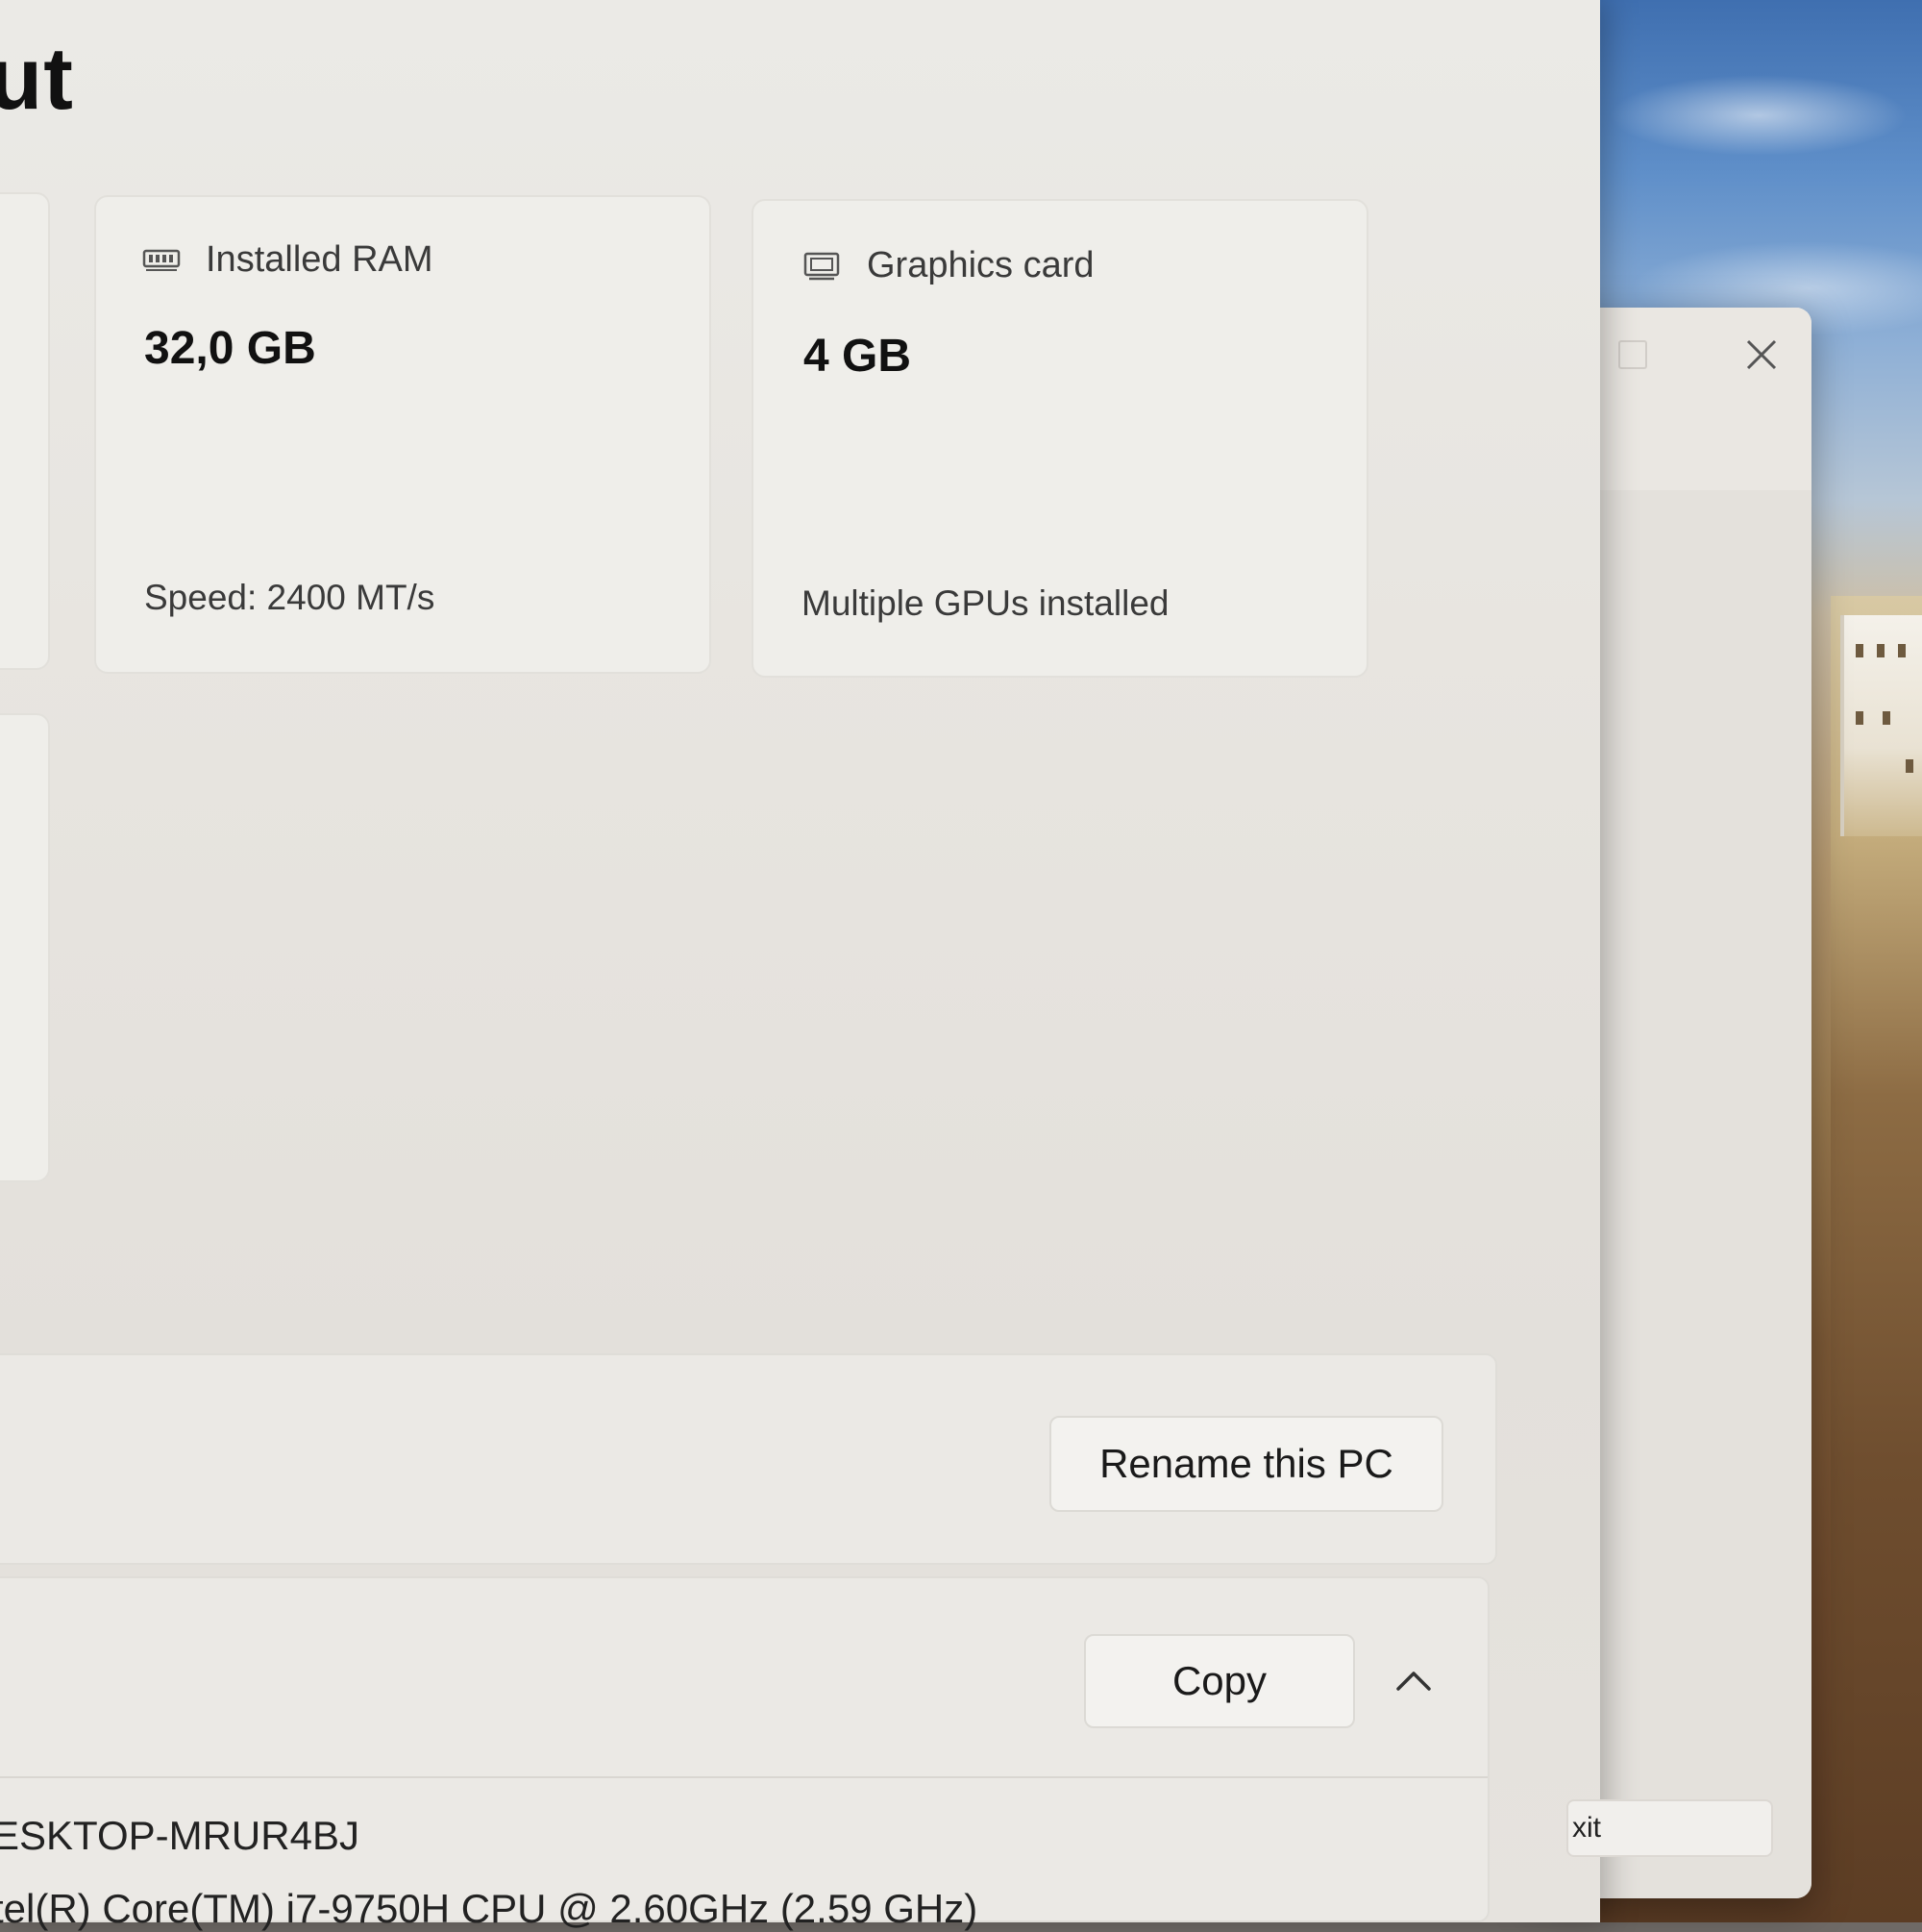  I want to click on chevron-up-icon, so click(1414, 1680).